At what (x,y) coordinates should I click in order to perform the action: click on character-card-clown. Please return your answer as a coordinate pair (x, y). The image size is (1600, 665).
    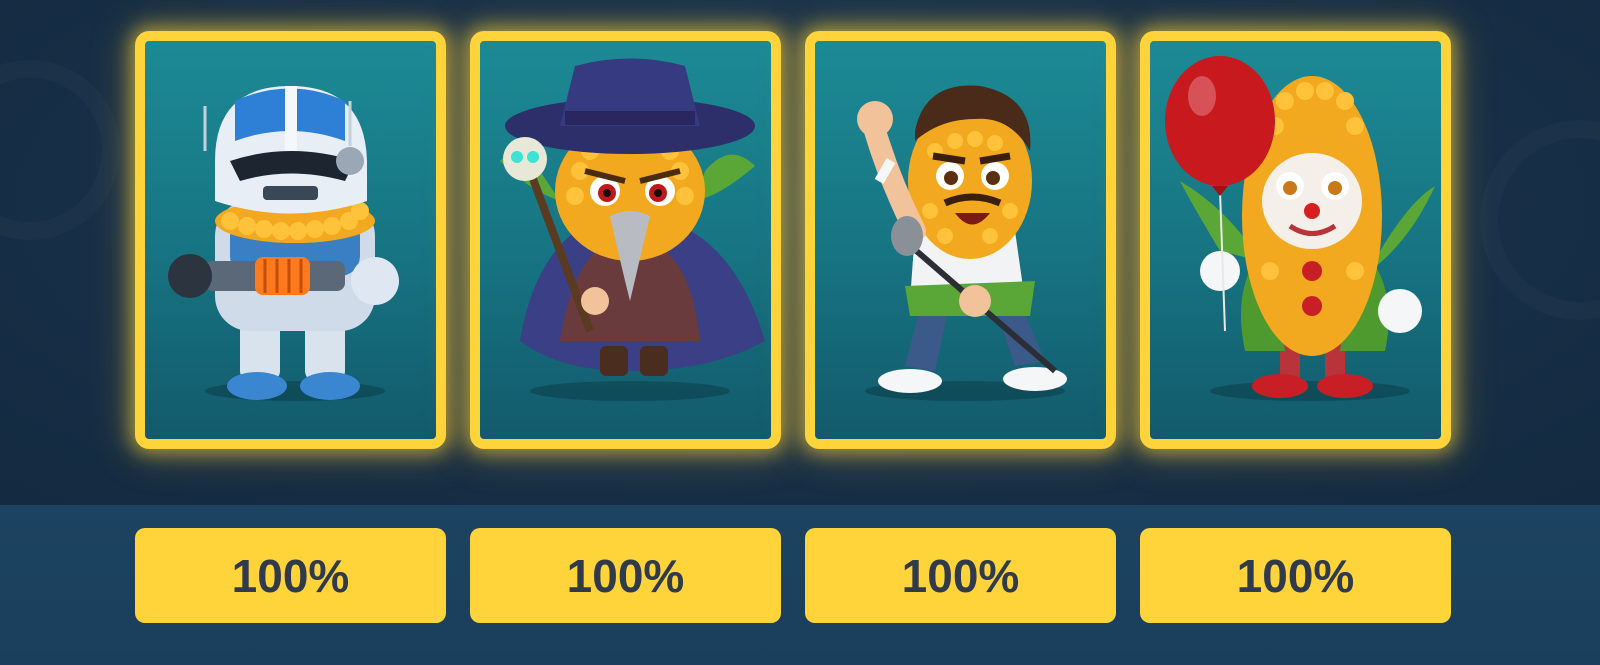
    Looking at the image, I should click on (1295, 240).